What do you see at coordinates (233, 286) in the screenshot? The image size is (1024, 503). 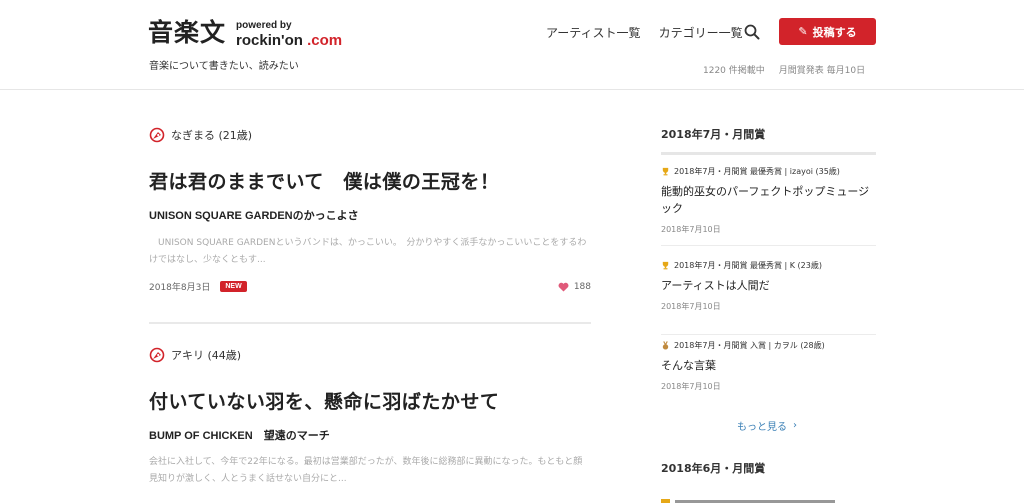 I see `new-badge: NEW` at bounding box center [233, 286].